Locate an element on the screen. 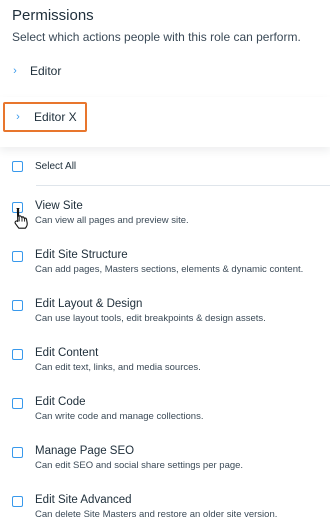  page-title: Permissions is located at coordinates (53, 15).